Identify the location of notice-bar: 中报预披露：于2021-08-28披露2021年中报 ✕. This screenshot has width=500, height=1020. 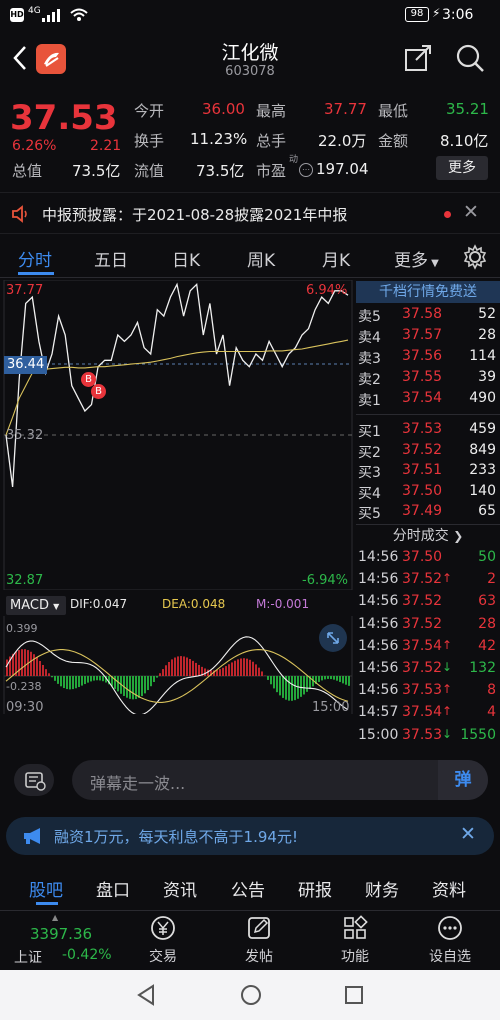
(250, 213).